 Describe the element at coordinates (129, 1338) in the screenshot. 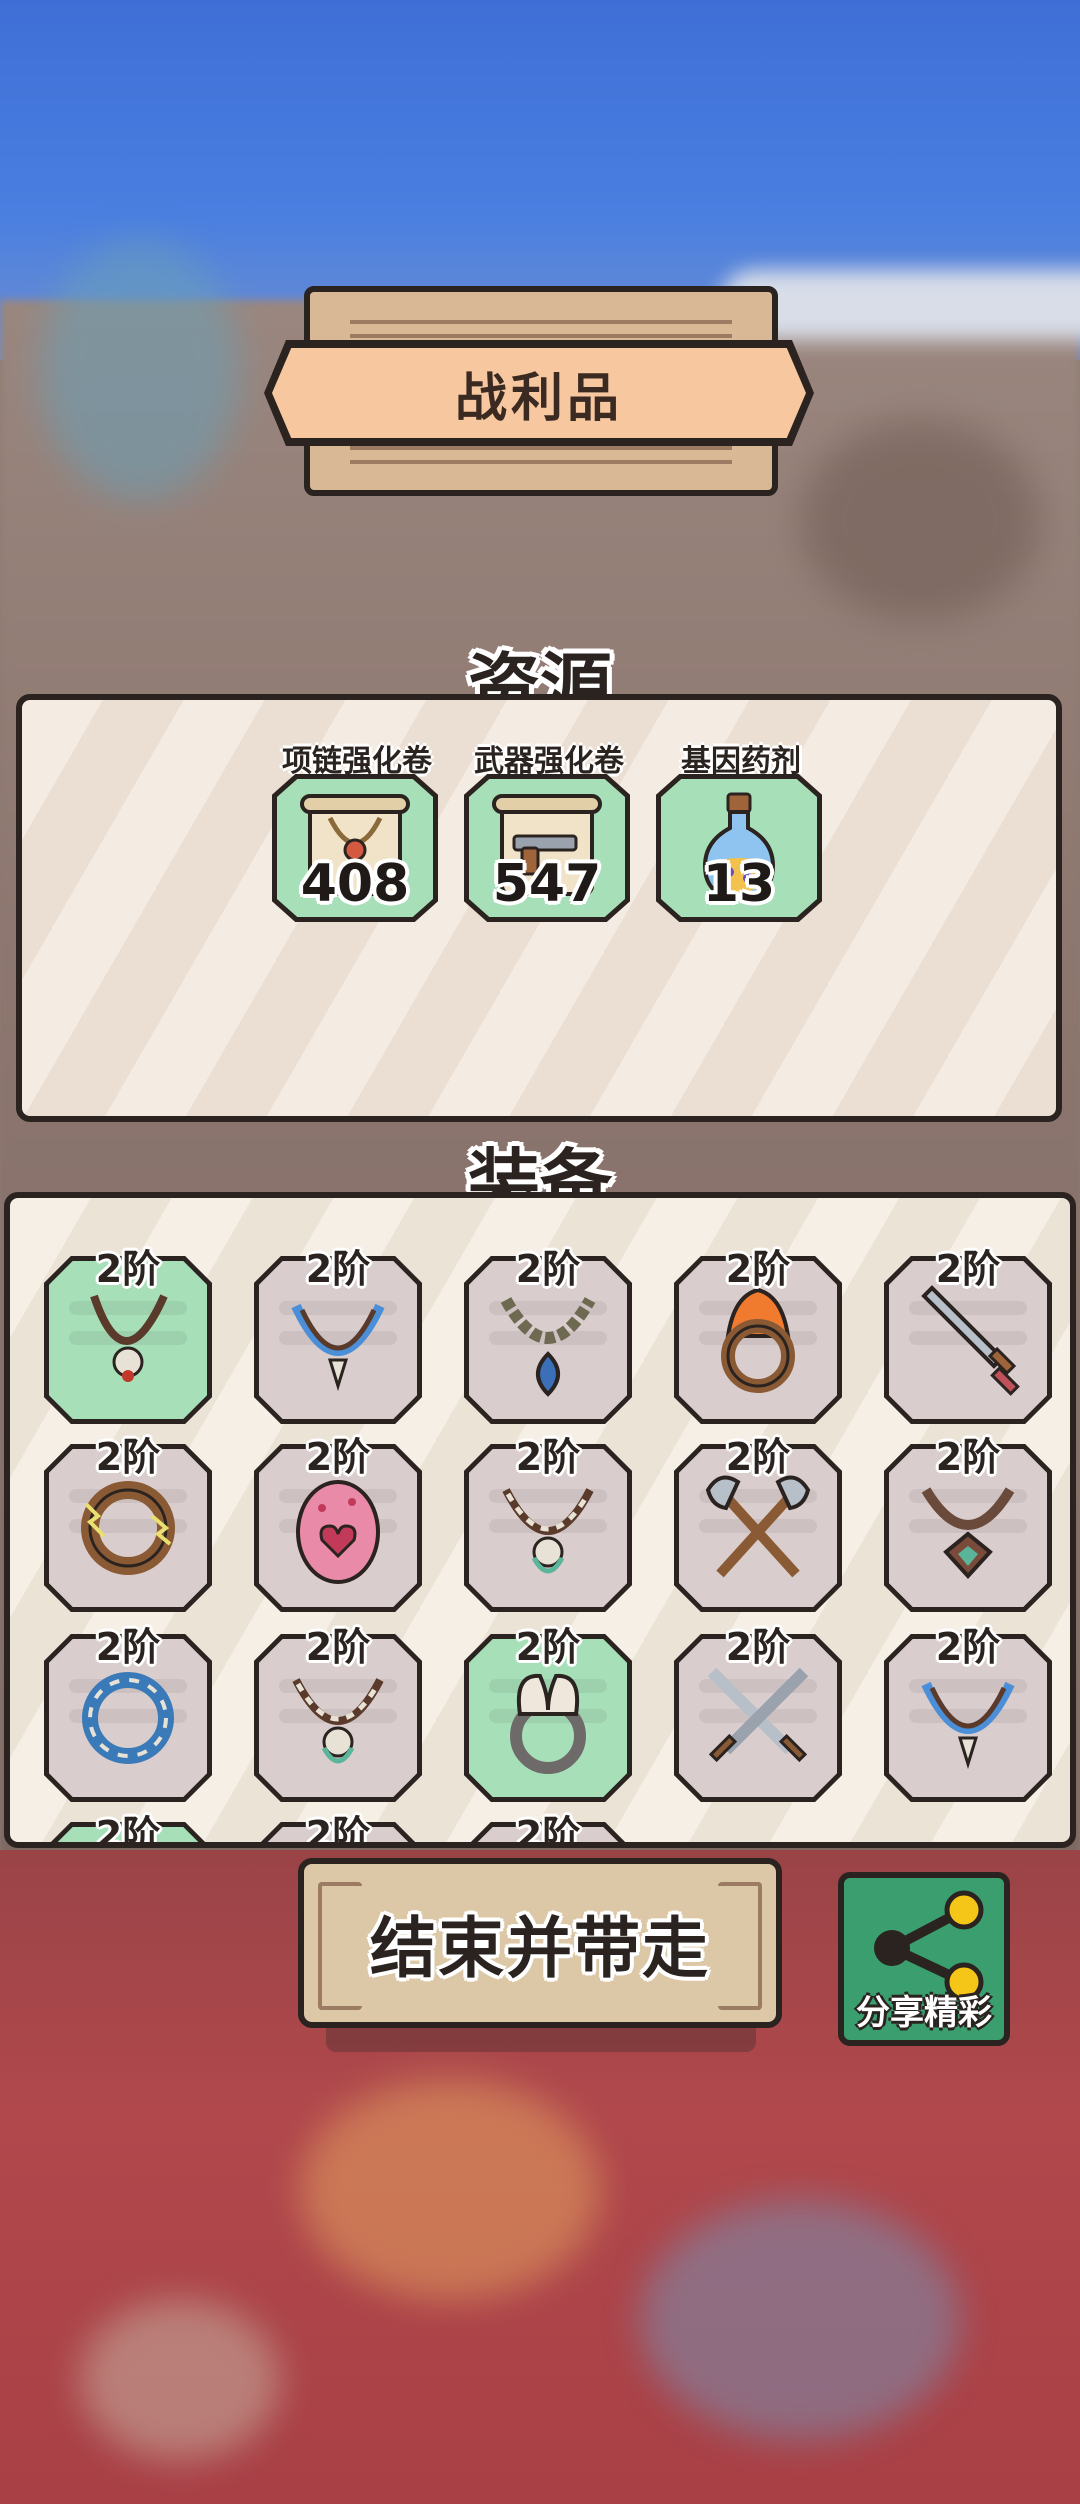

I see `bone-necklace-icon` at that location.